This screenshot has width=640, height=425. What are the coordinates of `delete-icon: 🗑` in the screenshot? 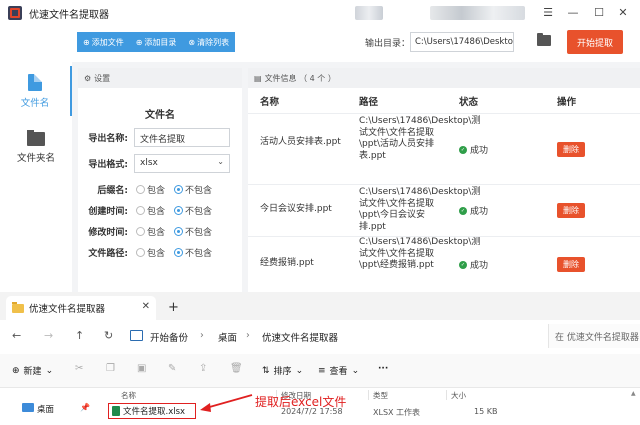 It's located at (236, 369).